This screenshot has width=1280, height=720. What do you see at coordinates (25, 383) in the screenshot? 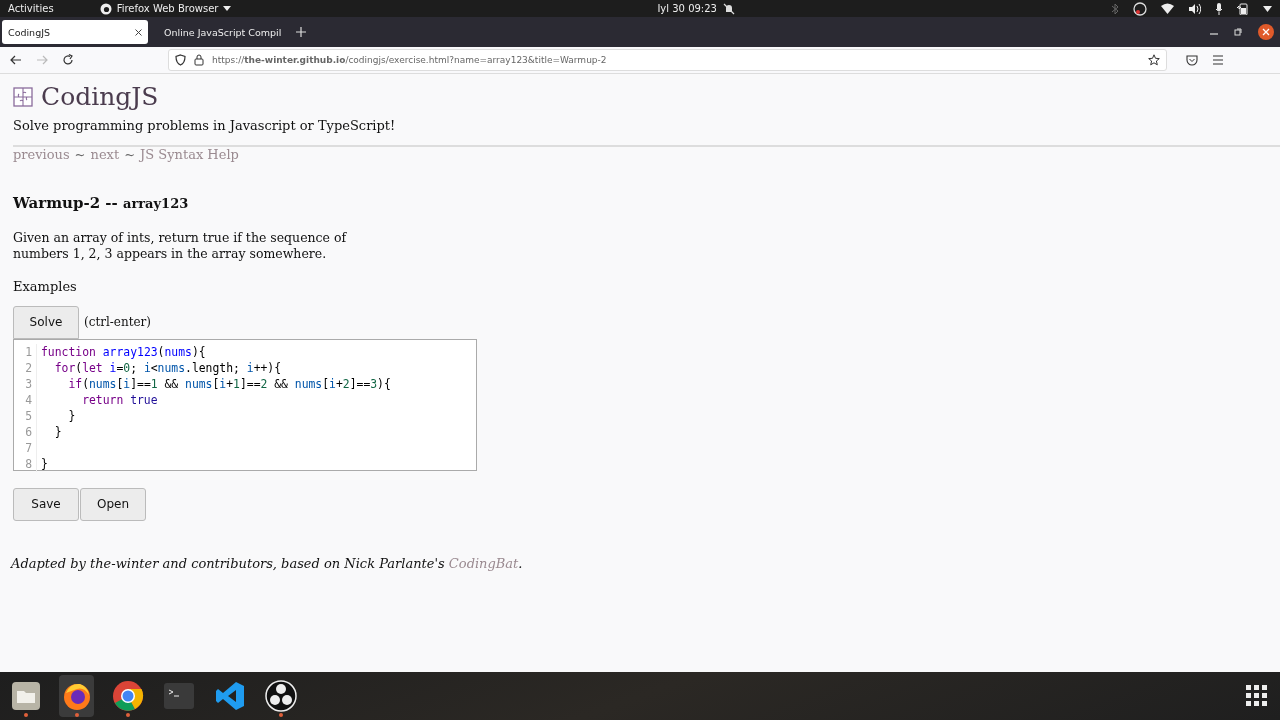
I see `line-number: 3` at bounding box center [25, 383].